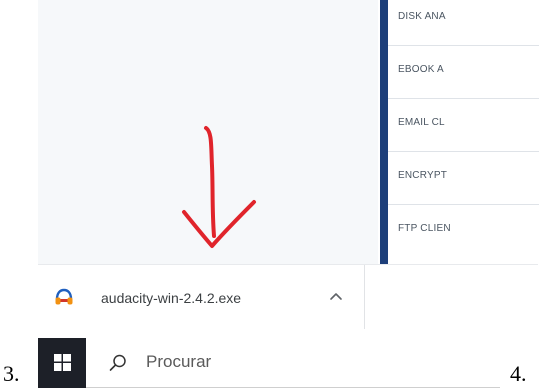 This screenshot has width=539, height=388. I want to click on start-button, so click(62, 363).